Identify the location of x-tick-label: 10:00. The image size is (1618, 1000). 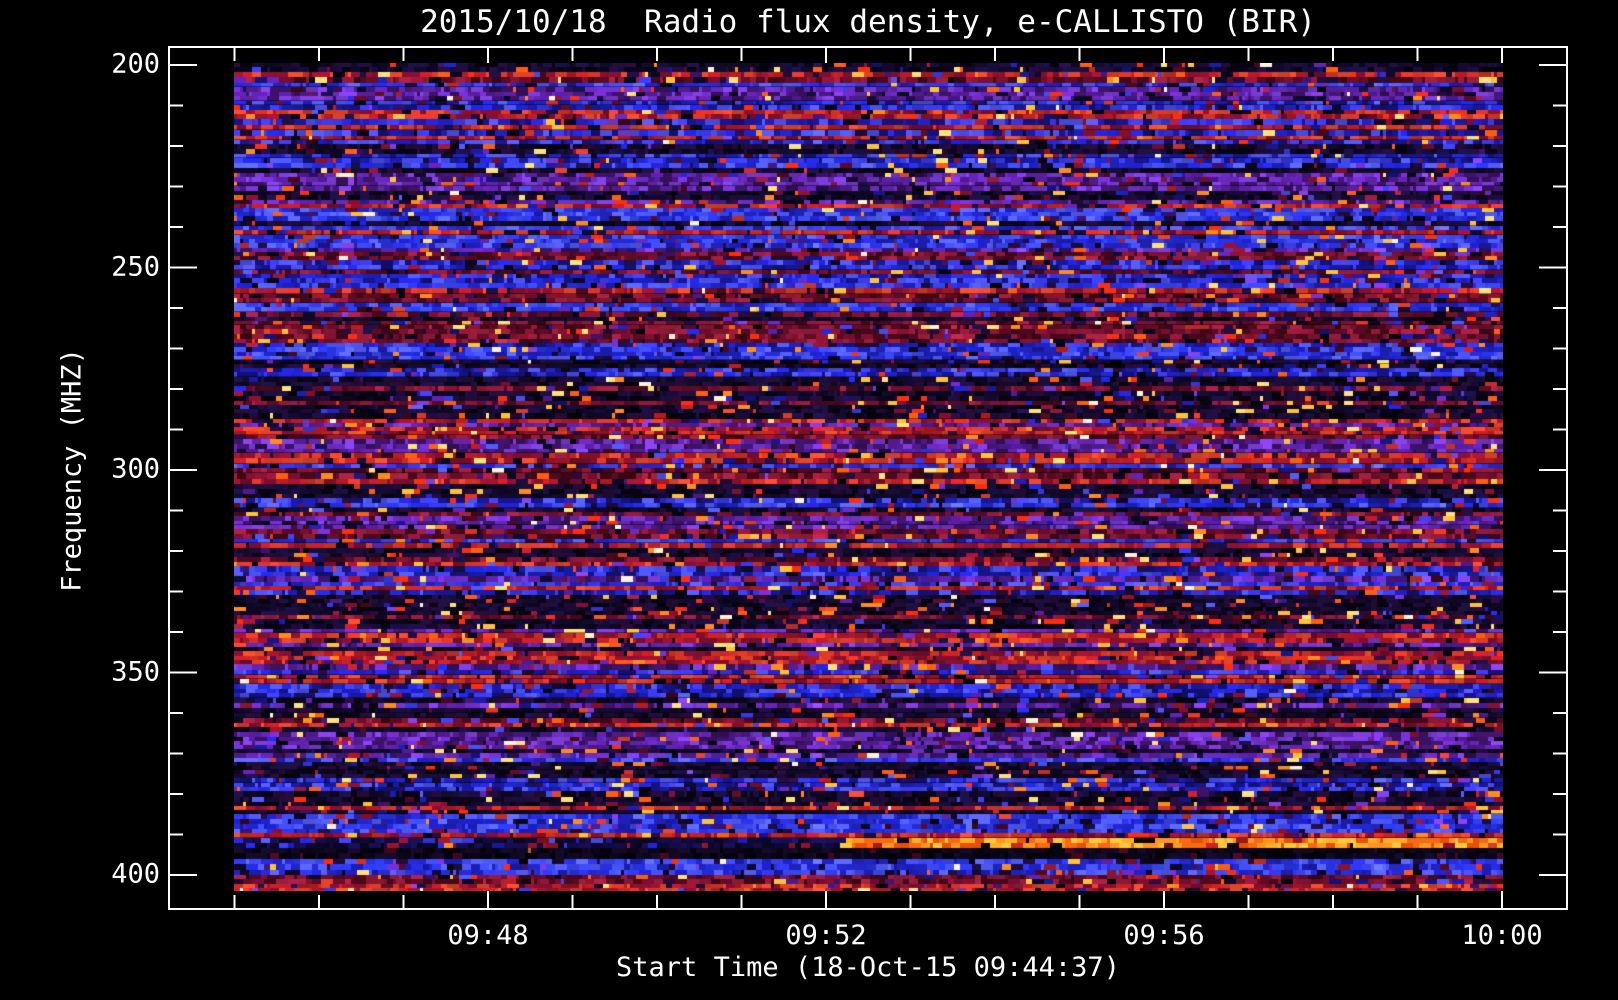
(1502, 935).